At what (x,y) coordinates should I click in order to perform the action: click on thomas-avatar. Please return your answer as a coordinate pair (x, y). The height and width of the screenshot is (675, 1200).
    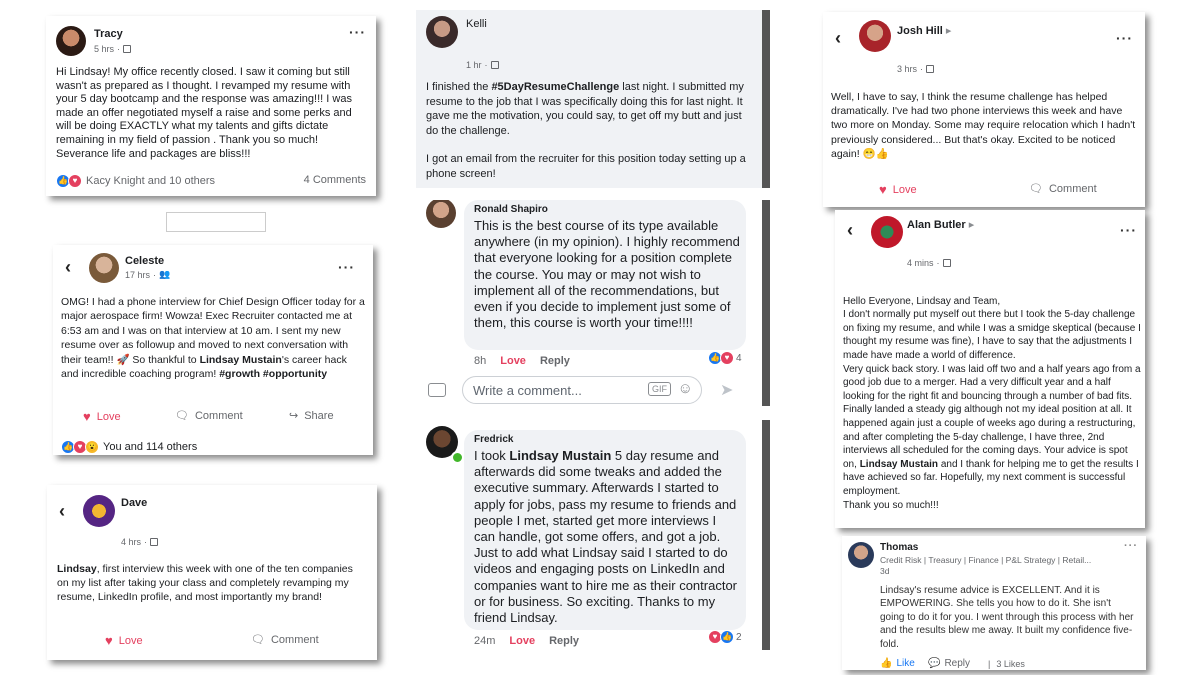
    Looking at the image, I should click on (861, 555).